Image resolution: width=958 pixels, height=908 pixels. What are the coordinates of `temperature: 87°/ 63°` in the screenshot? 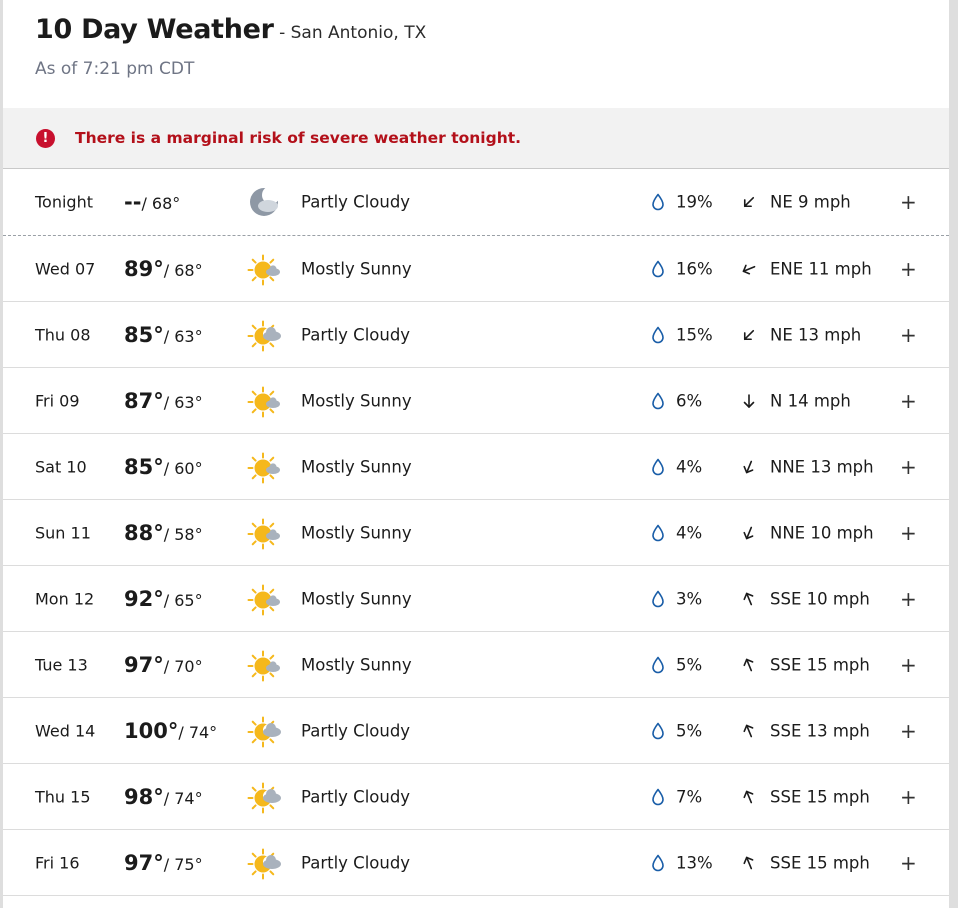 It's located at (163, 401).